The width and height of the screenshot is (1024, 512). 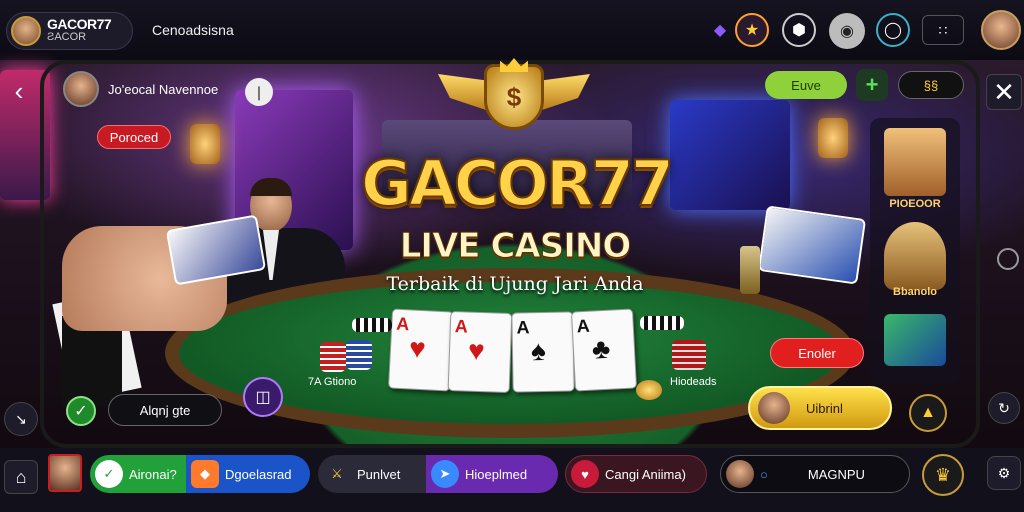 I want to click on crown-icon: ▲, so click(x=928, y=413).